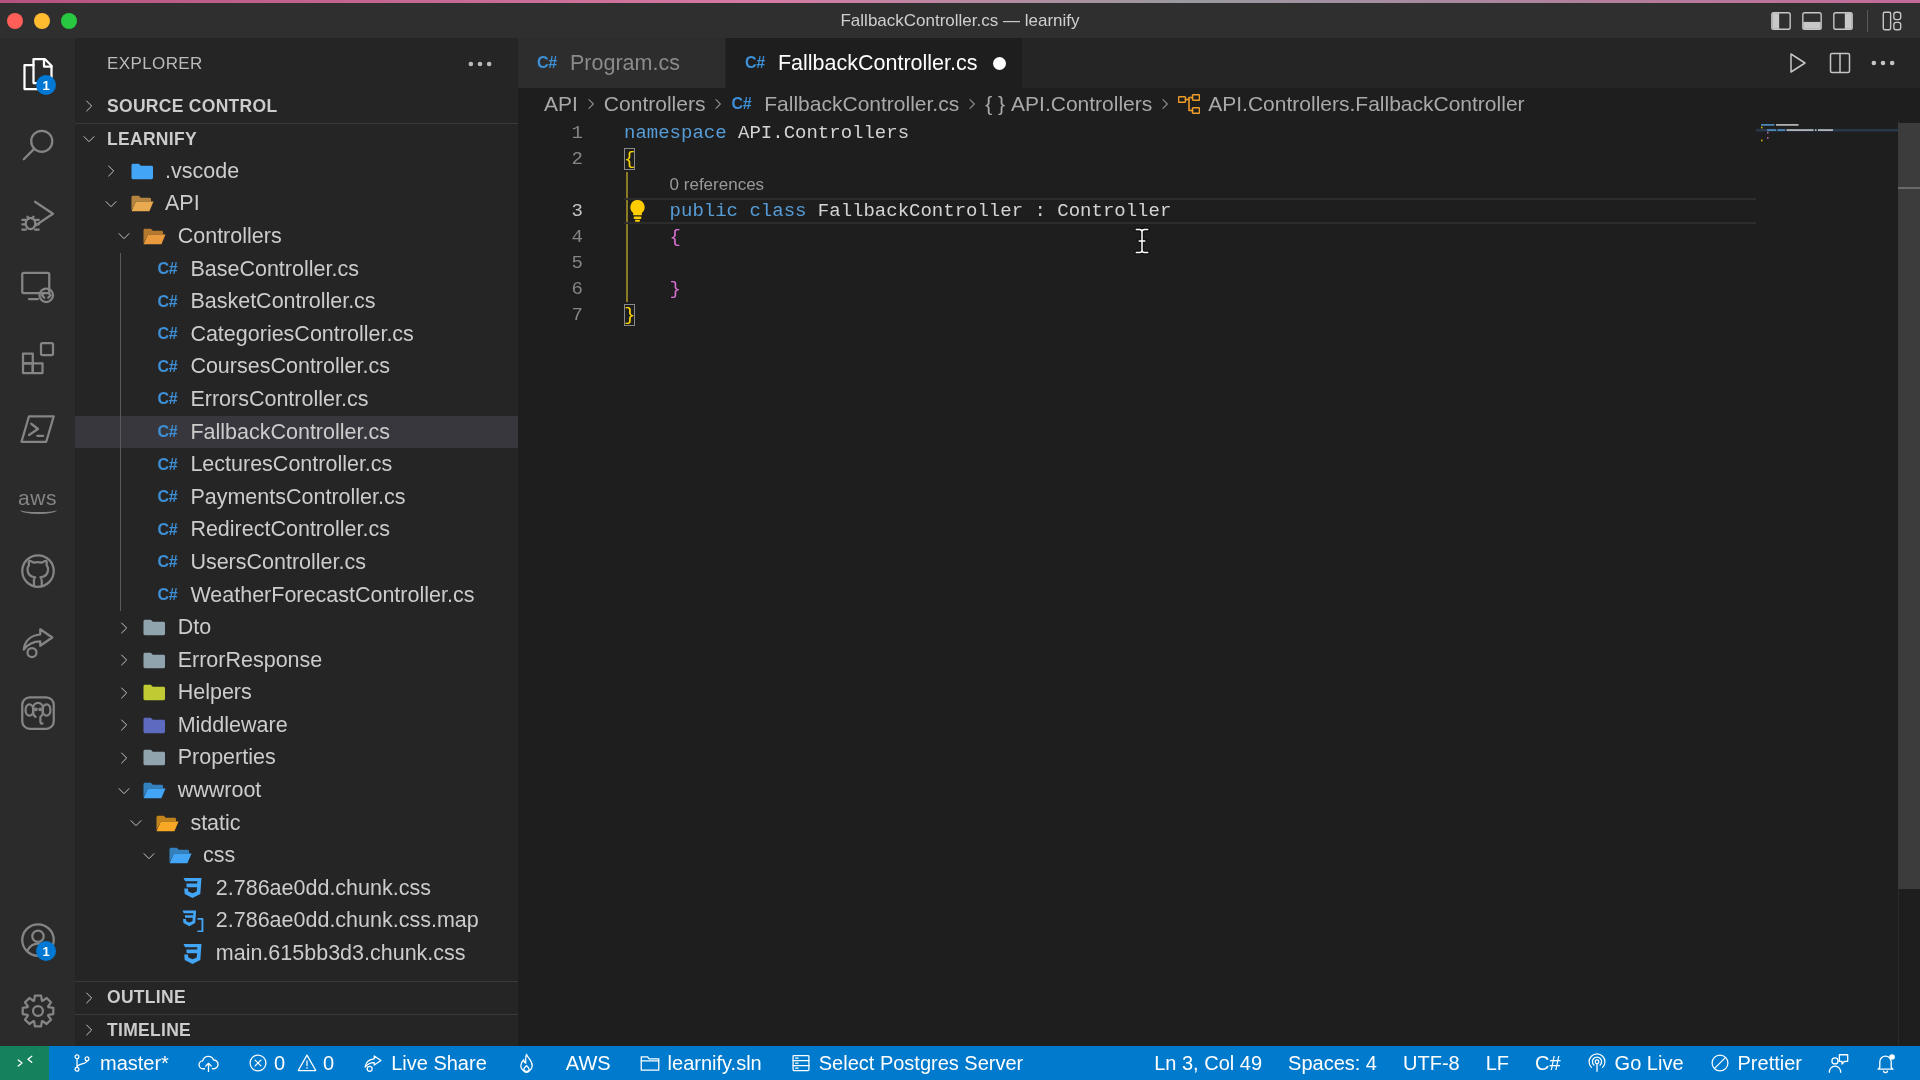 Image resolution: width=1920 pixels, height=1080 pixels. I want to click on tree-item: wwwroot, so click(296, 790).